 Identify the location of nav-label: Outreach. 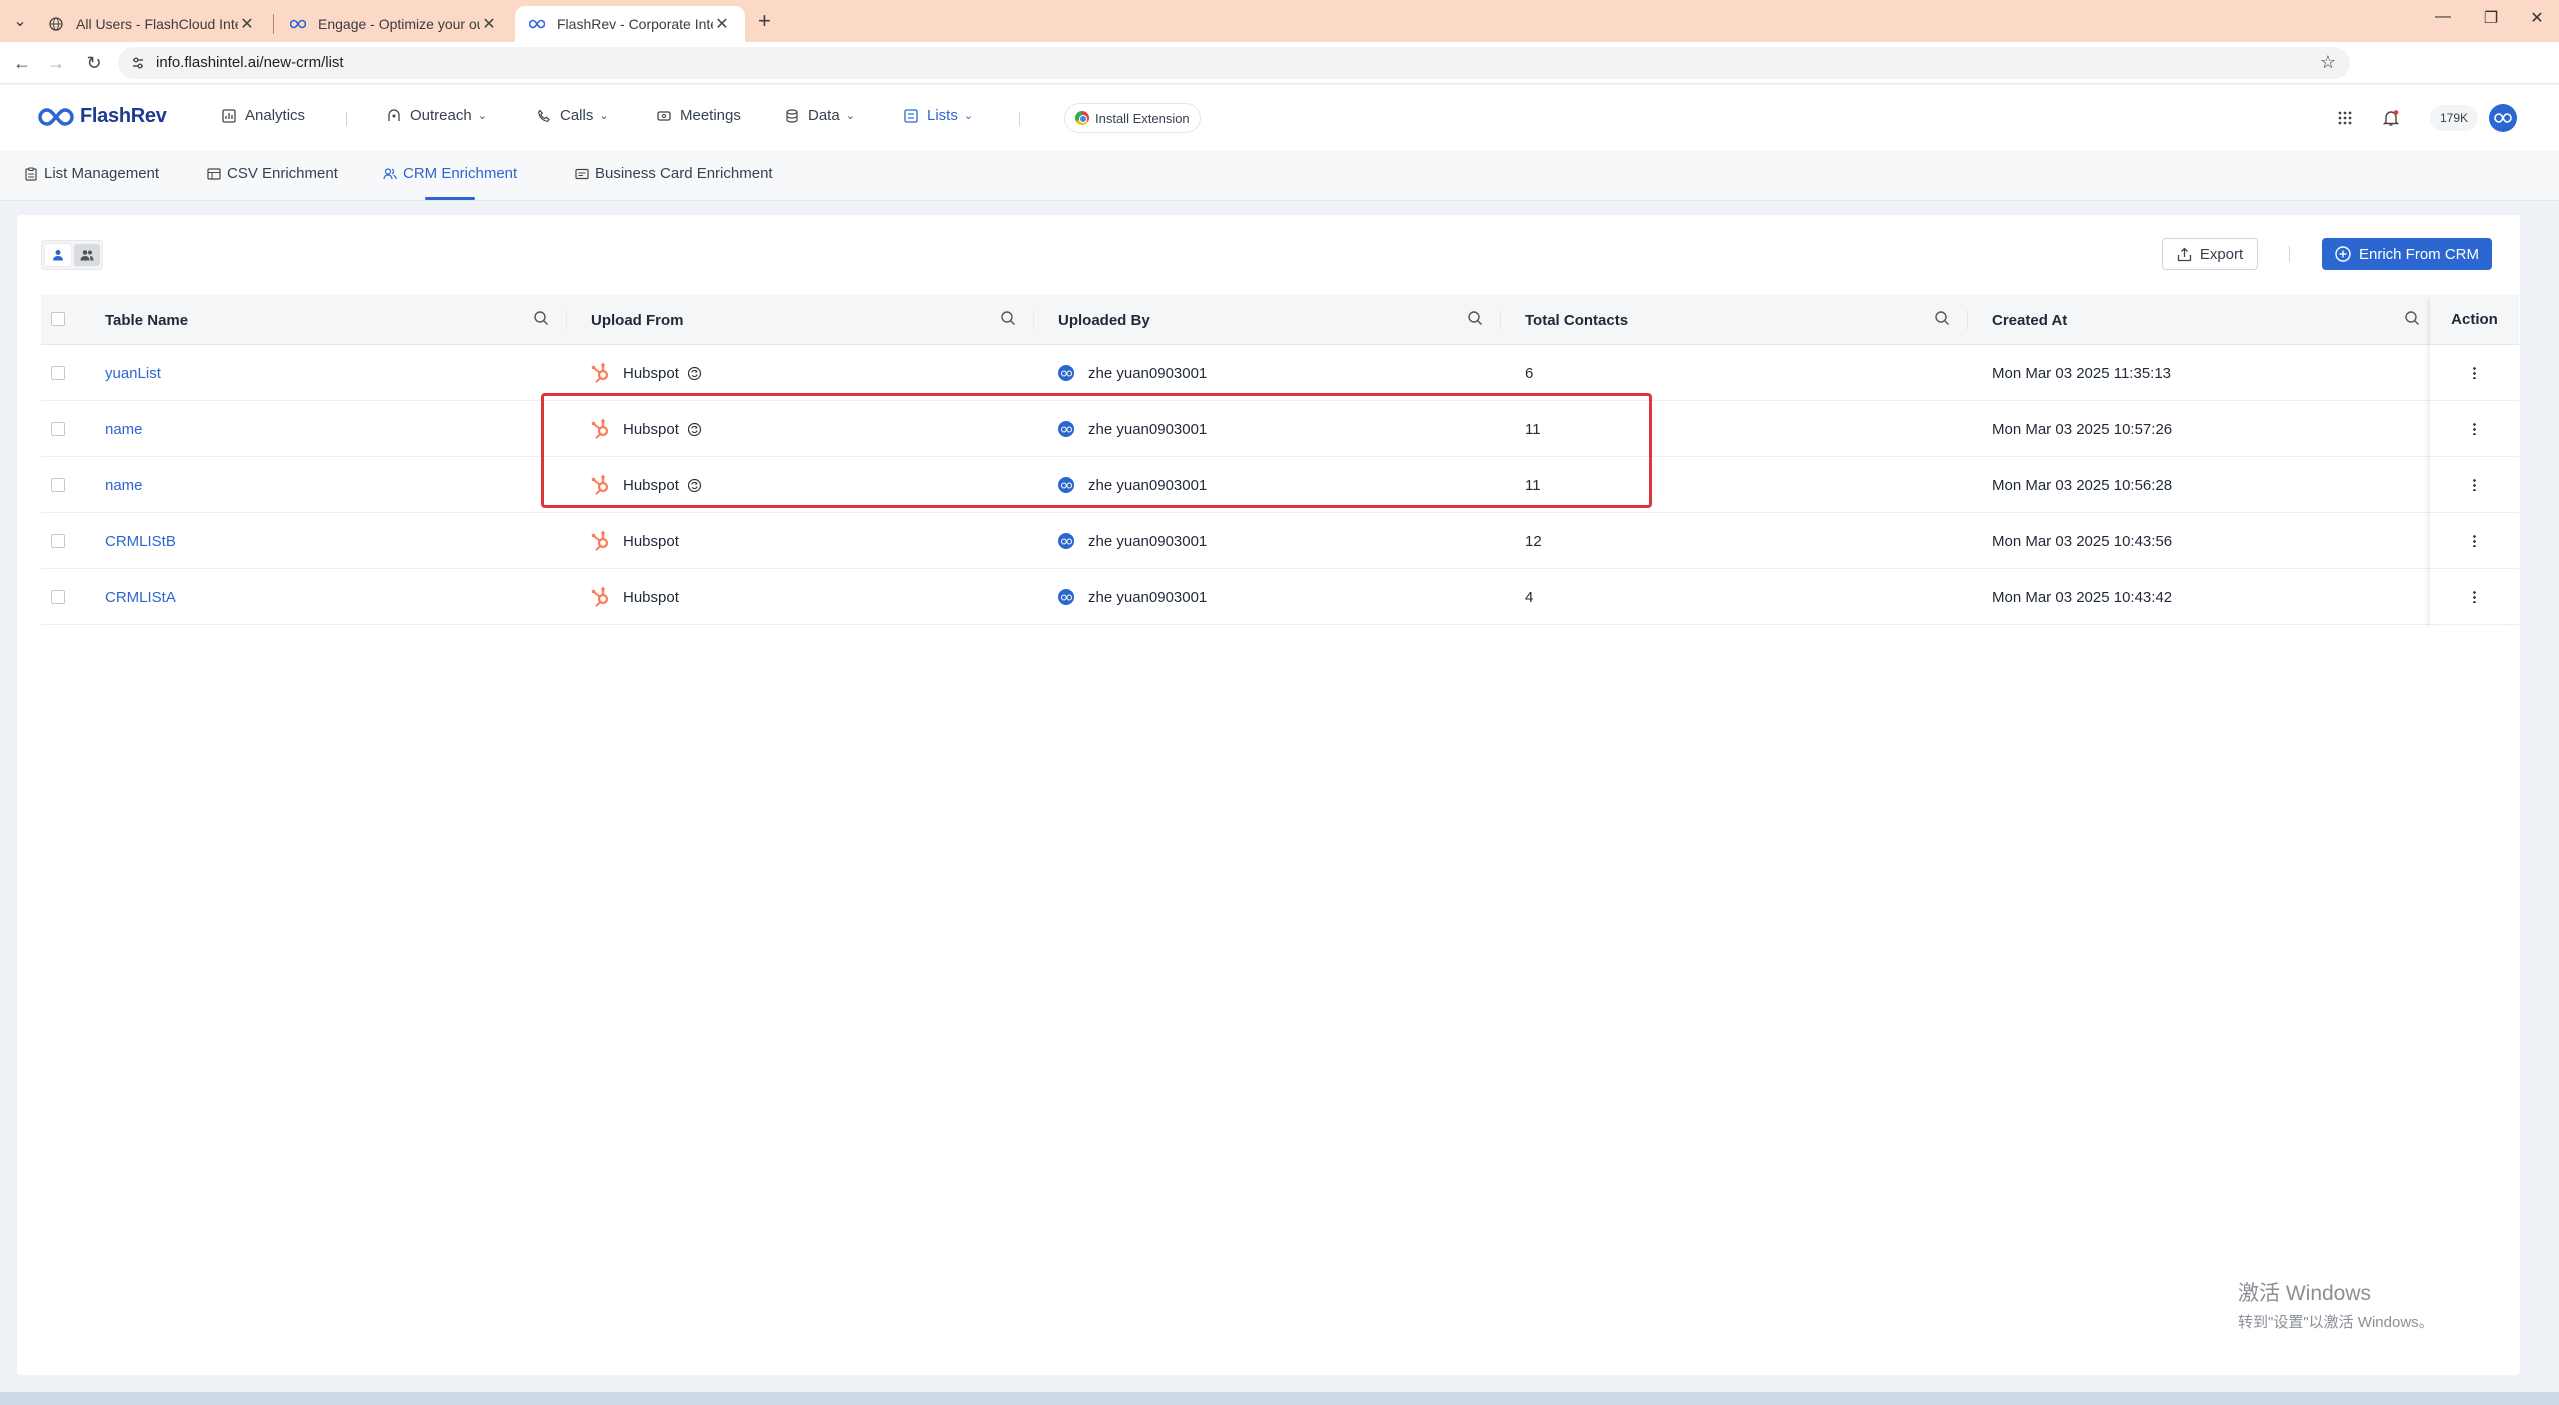
(441, 115).